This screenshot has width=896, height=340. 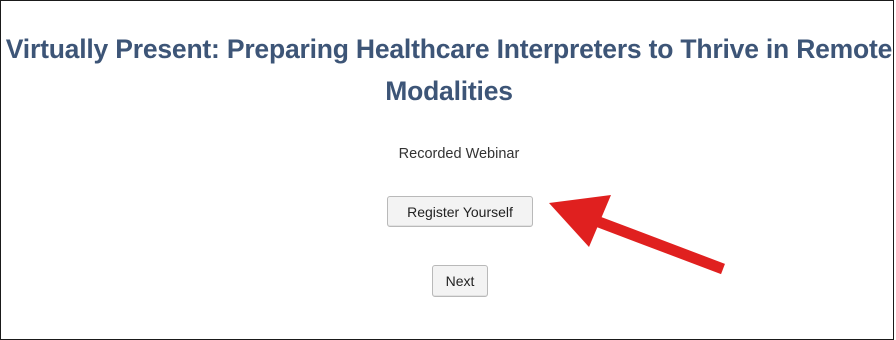 What do you see at coordinates (460, 211) in the screenshot?
I see `register-button: Register Yourself` at bounding box center [460, 211].